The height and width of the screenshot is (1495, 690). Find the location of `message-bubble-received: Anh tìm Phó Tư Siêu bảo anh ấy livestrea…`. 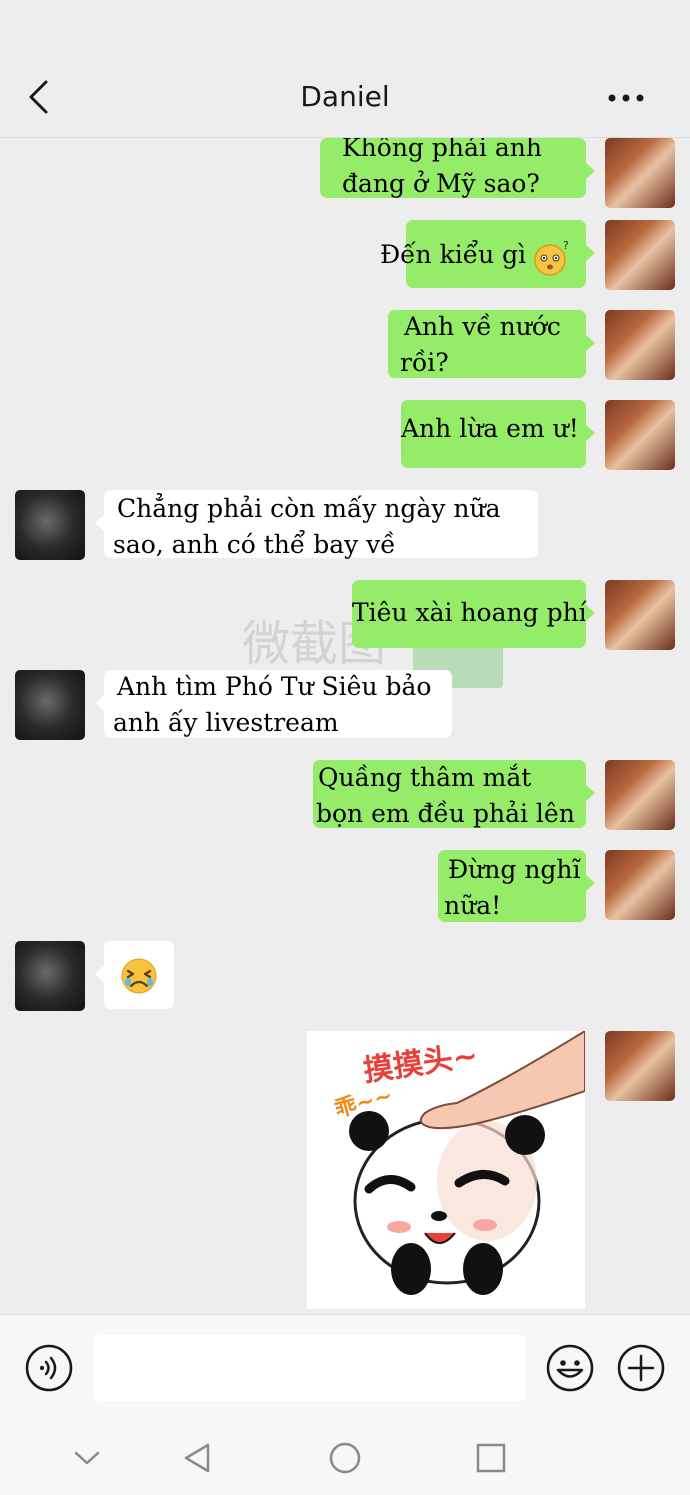

message-bubble-received: Anh tìm Phó Tư Siêu bảo anh ấy livestrea… is located at coordinates (273, 704).